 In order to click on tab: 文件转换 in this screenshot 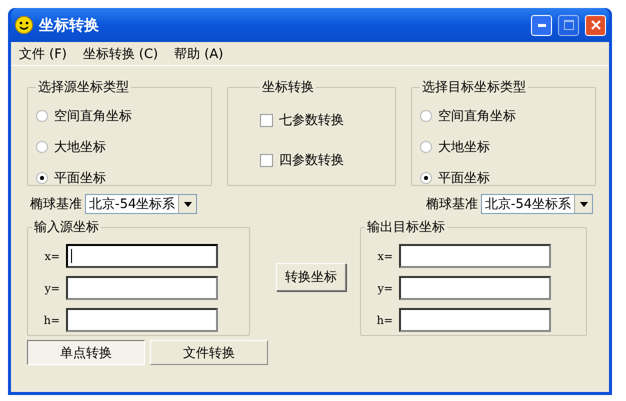, I will do `click(209, 352)`.